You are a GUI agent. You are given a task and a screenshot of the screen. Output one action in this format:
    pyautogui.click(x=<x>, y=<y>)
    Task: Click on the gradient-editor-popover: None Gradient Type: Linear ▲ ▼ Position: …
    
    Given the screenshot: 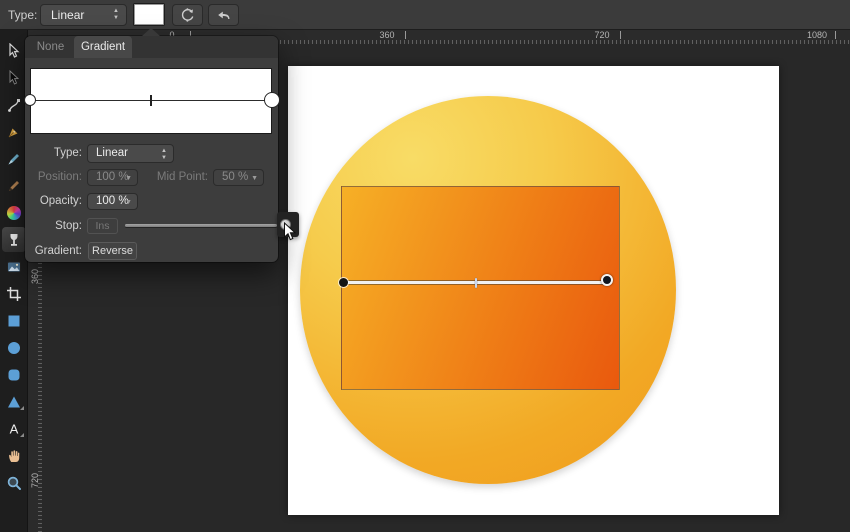 What is the action you would take?
    pyautogui.click(x=152, y=145)
    